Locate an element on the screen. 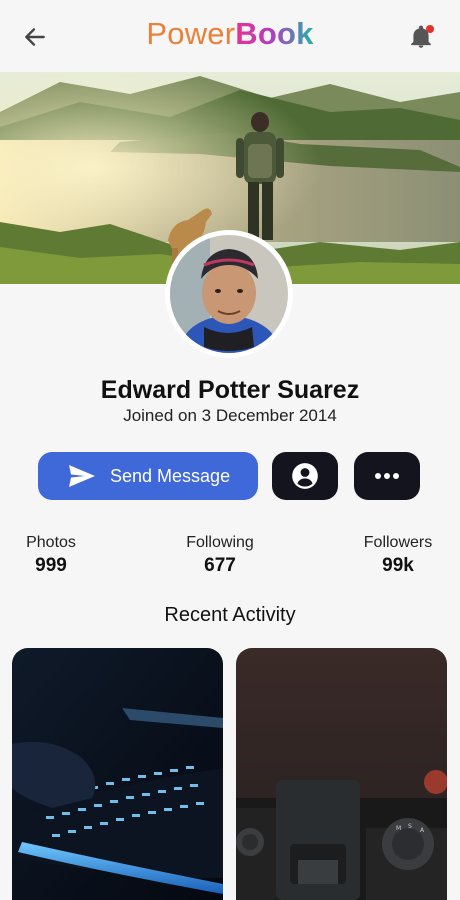  stat-label: Following is located at coordinates (220, 542).